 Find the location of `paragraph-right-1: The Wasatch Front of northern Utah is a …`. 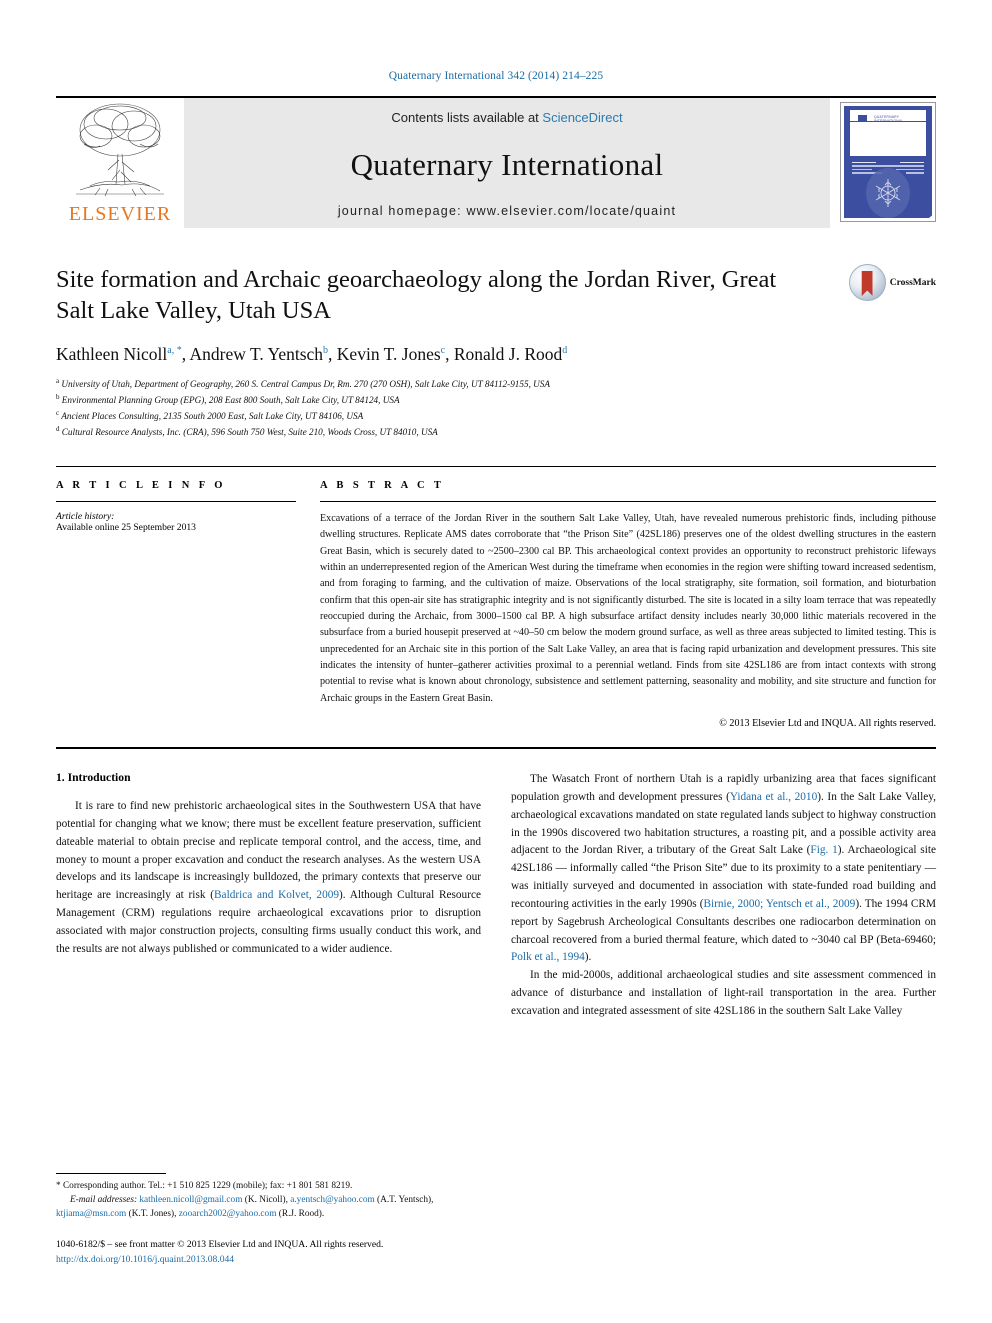

paragraph-right-1: The Wasatch Front of northern Utah is a … is located at coordinates (723, 868).